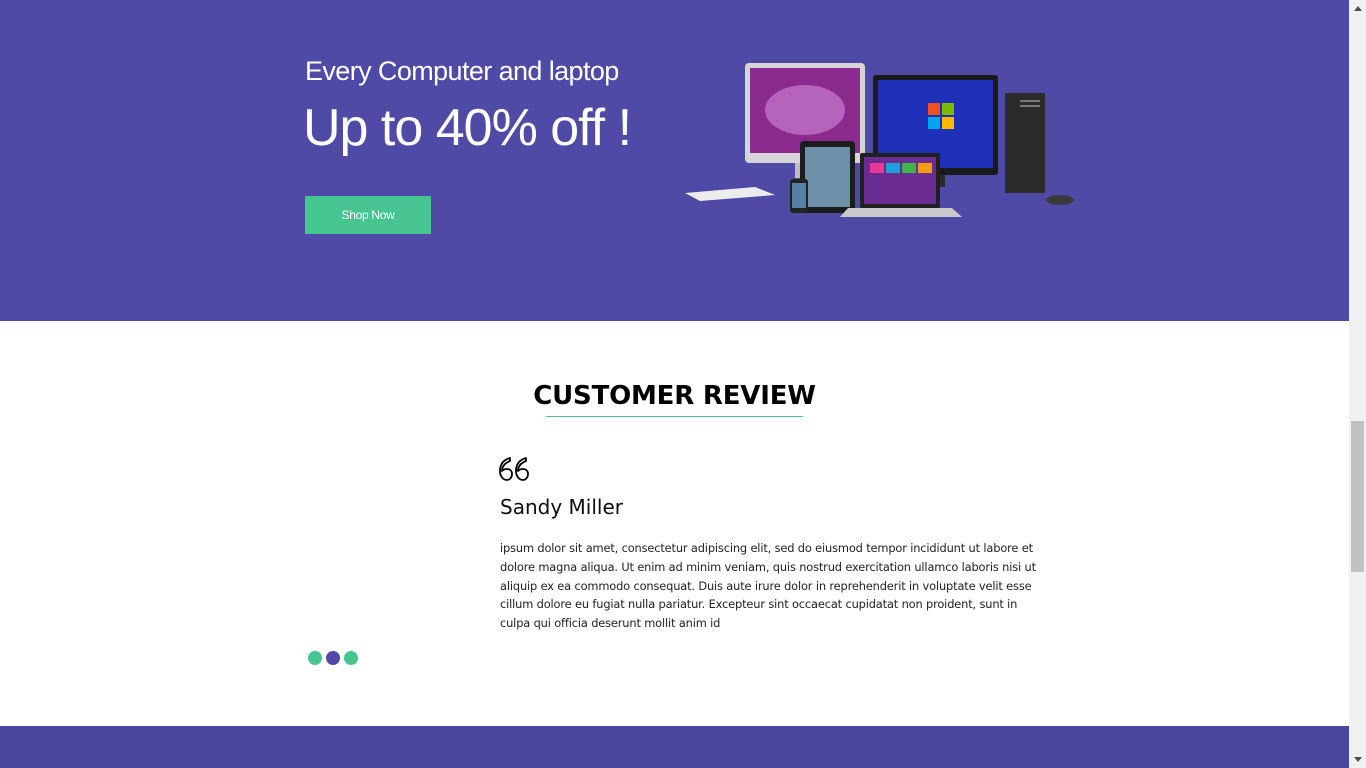 Image resolution: width=1366 pixels, height=768 pixels. Describe the element at coordinates (462, 71) in the screenshot. I see `banner-subtitle: Every Computer and laptop` at that location.